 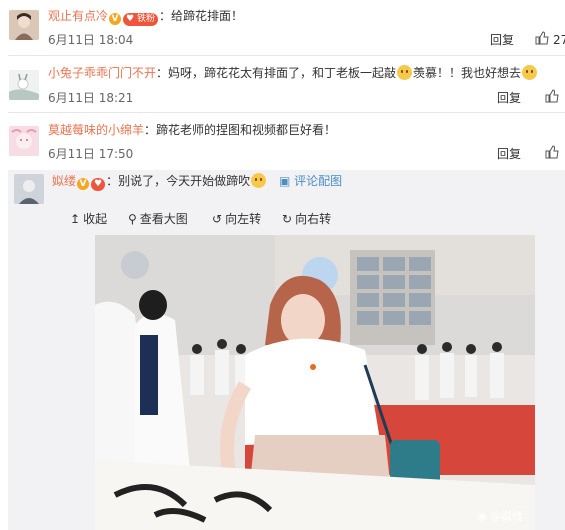 I want to click on view-large-button: ⚲ 查看大图, so click(x=158, y=218).